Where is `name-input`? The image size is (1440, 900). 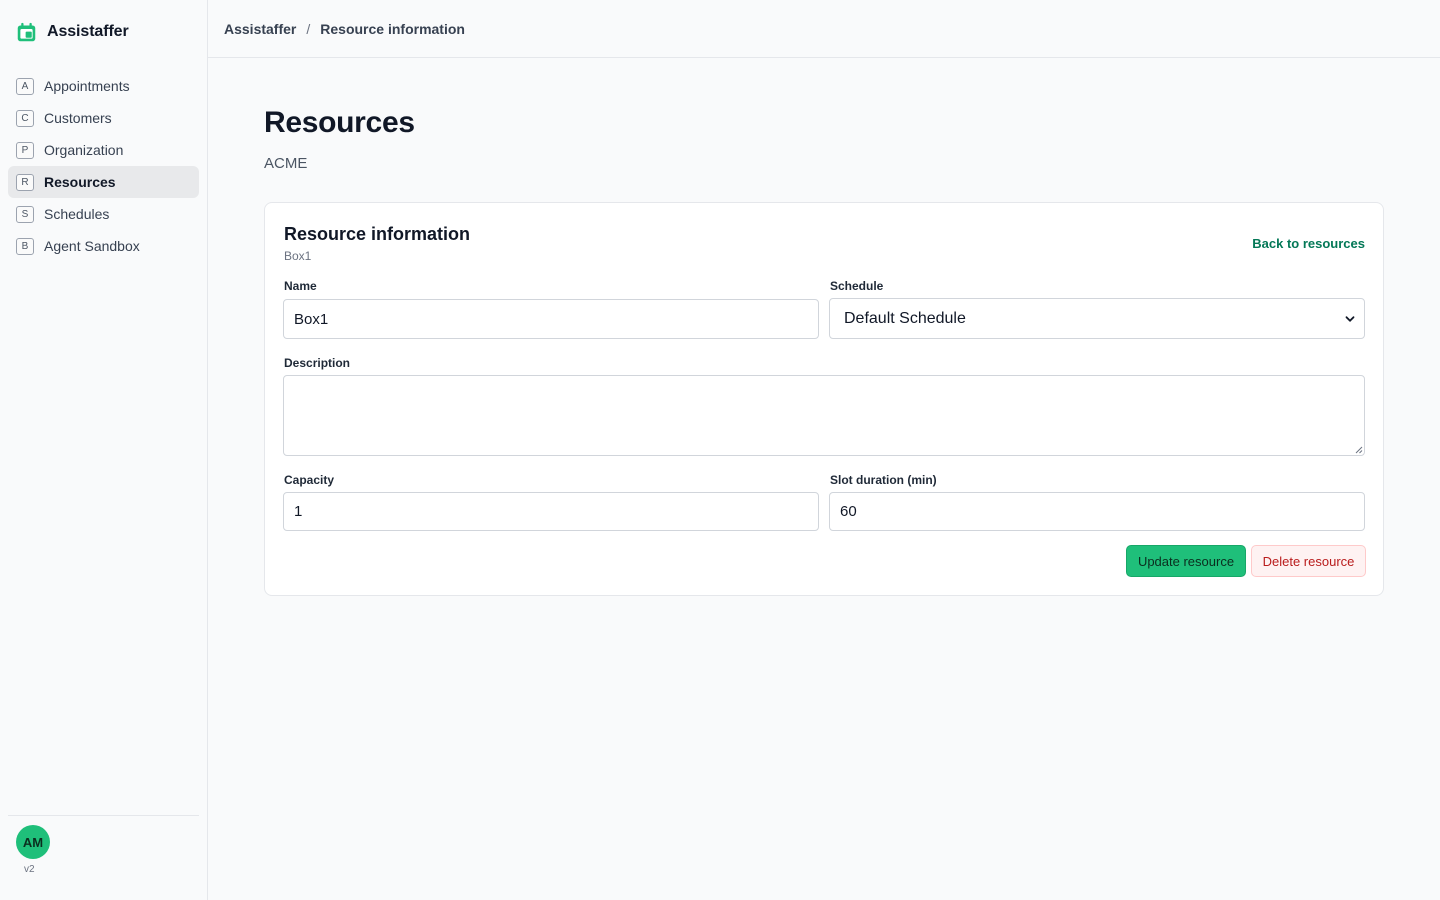 name-input is located at coordinates (551, 319).